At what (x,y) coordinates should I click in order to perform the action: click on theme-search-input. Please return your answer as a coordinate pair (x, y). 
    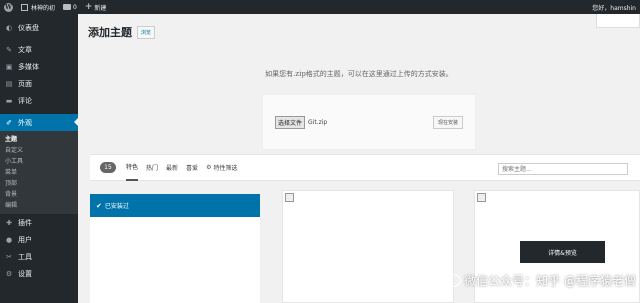
    Looking at the image, I should click on (563, 169).